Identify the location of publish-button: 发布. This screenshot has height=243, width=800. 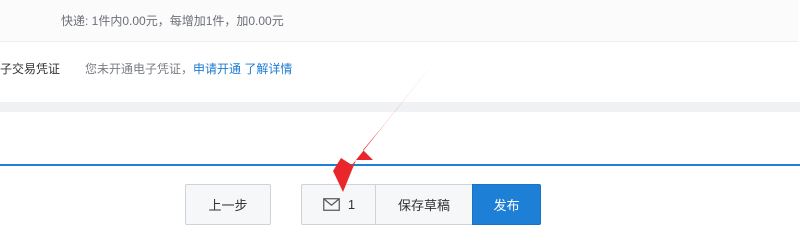
(506, 204).